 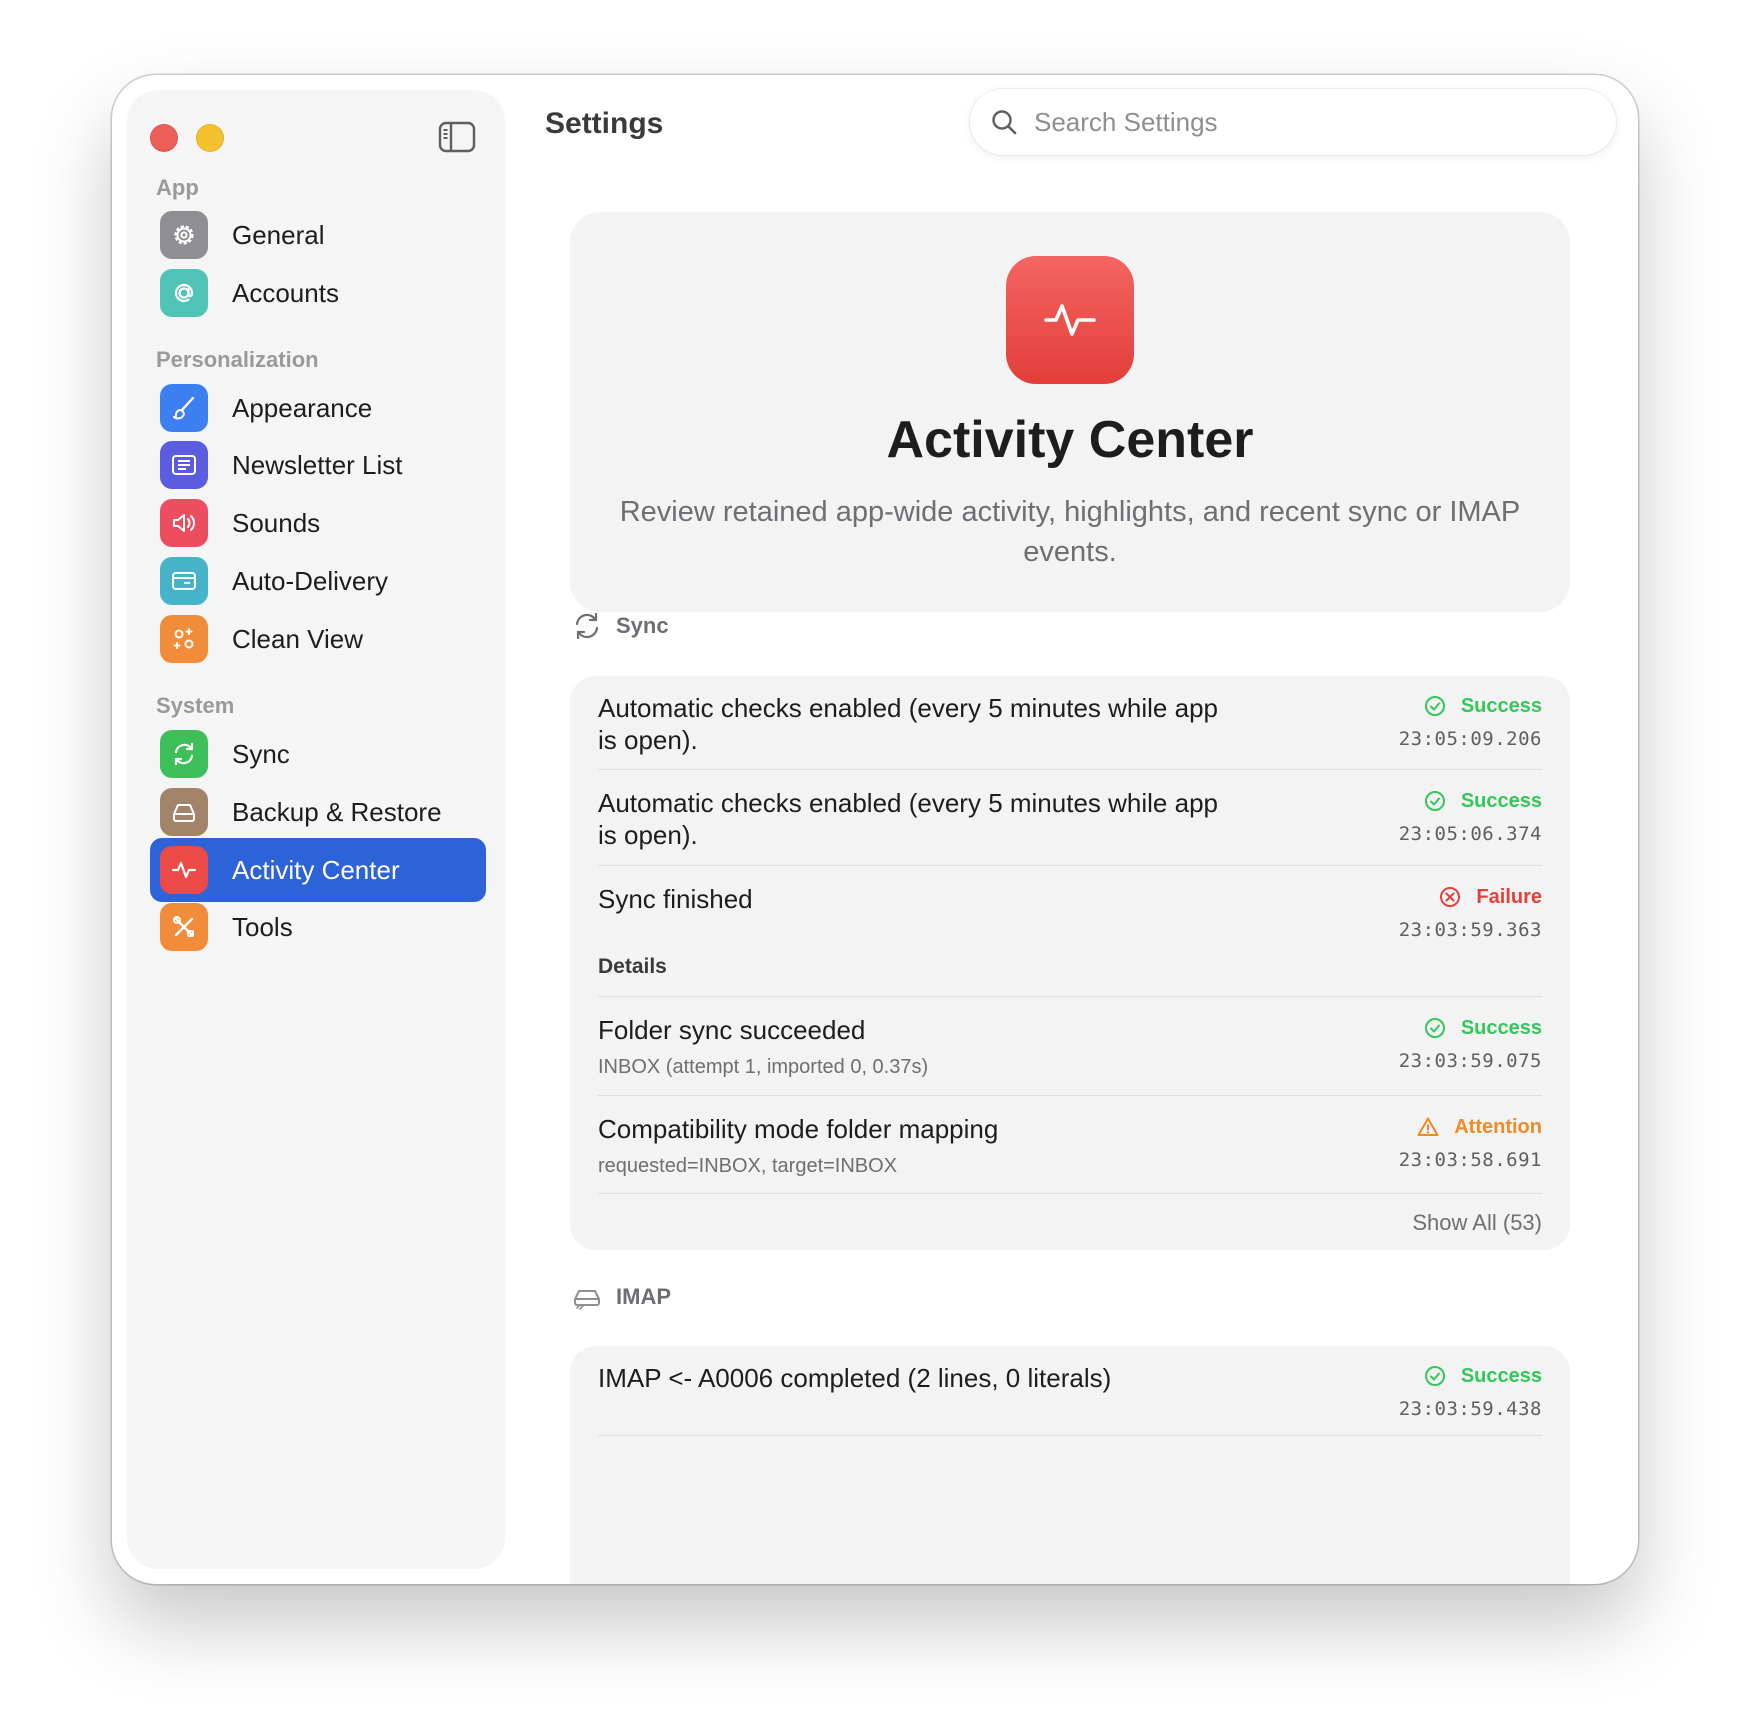 I want to click on xmark-circle-icon, so click(x=1450, y=897).